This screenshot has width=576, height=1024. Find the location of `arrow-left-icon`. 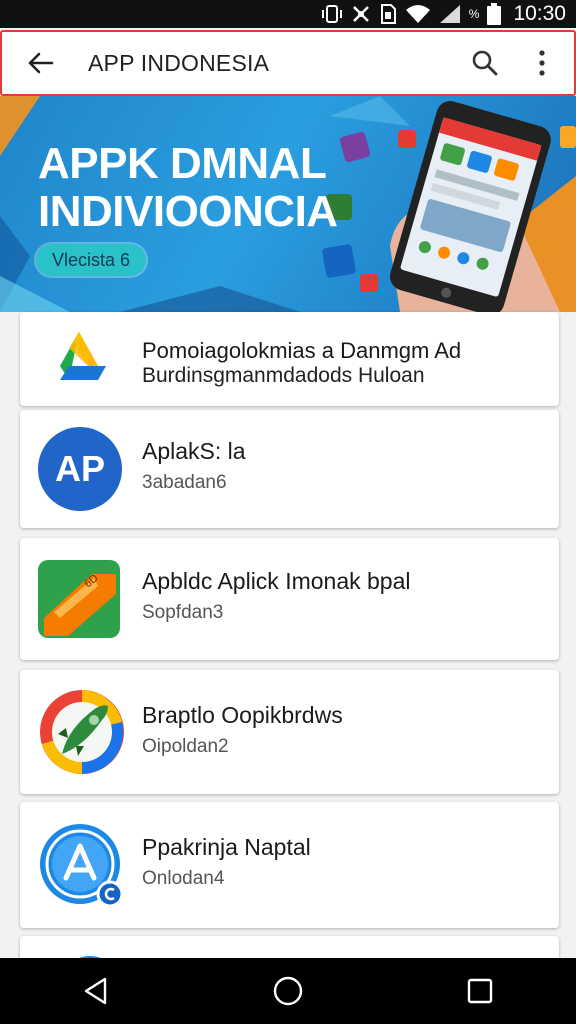

arrow-left-icon is located at coordinates (41, 63).